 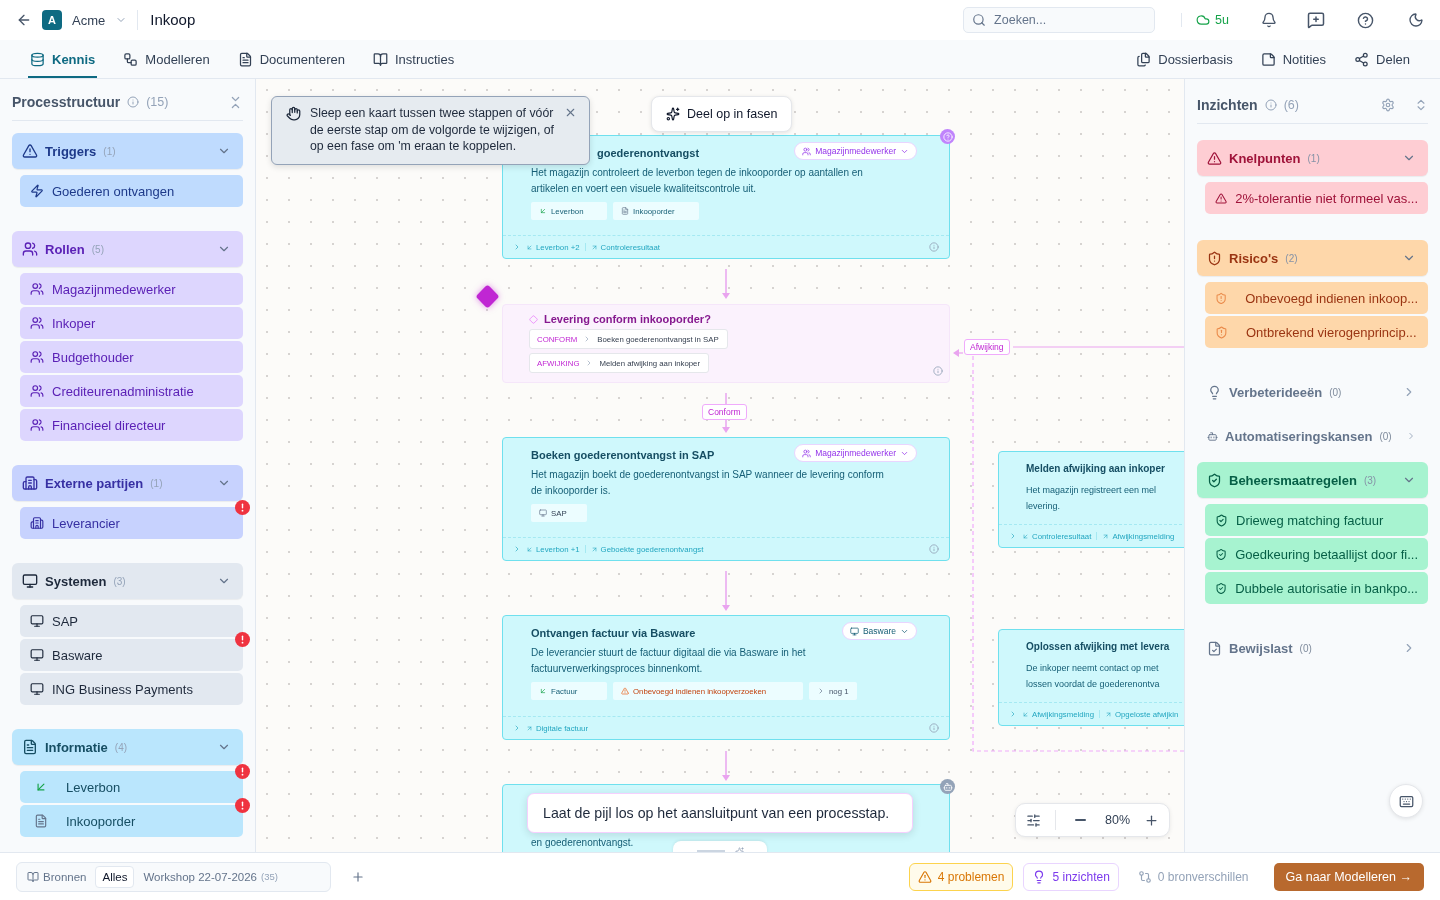 What do you see at coordinates (57, 876) in the screenshot?
I see `filter-tab: Bronnen` at bounding box center [57, 876].